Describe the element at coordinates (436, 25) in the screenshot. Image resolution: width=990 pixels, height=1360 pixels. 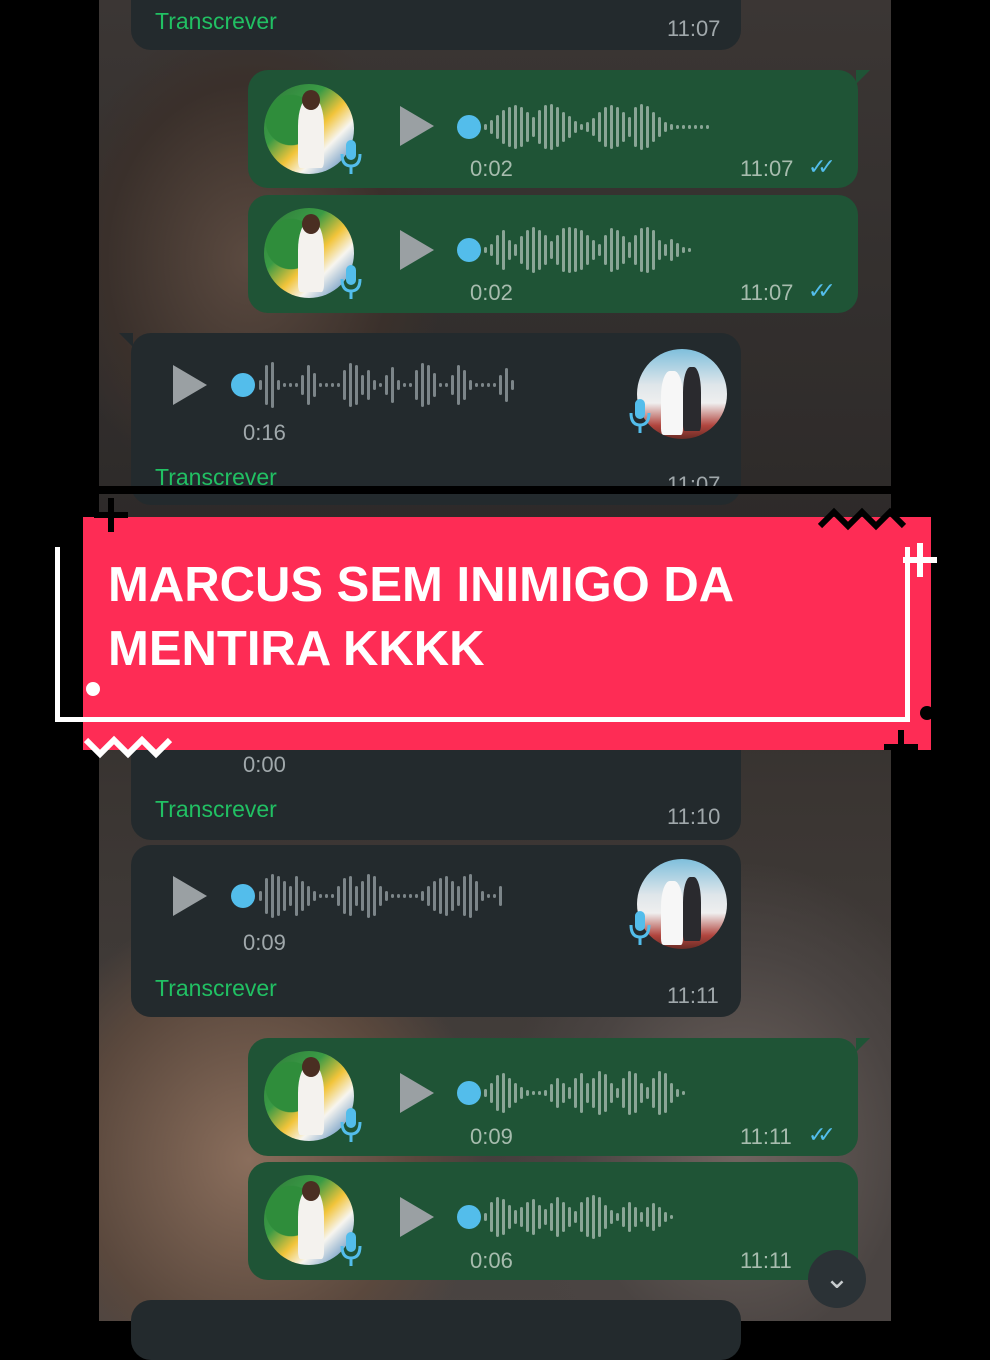
I see `voice-message-incoming: Transcrever 11:07` at that location.